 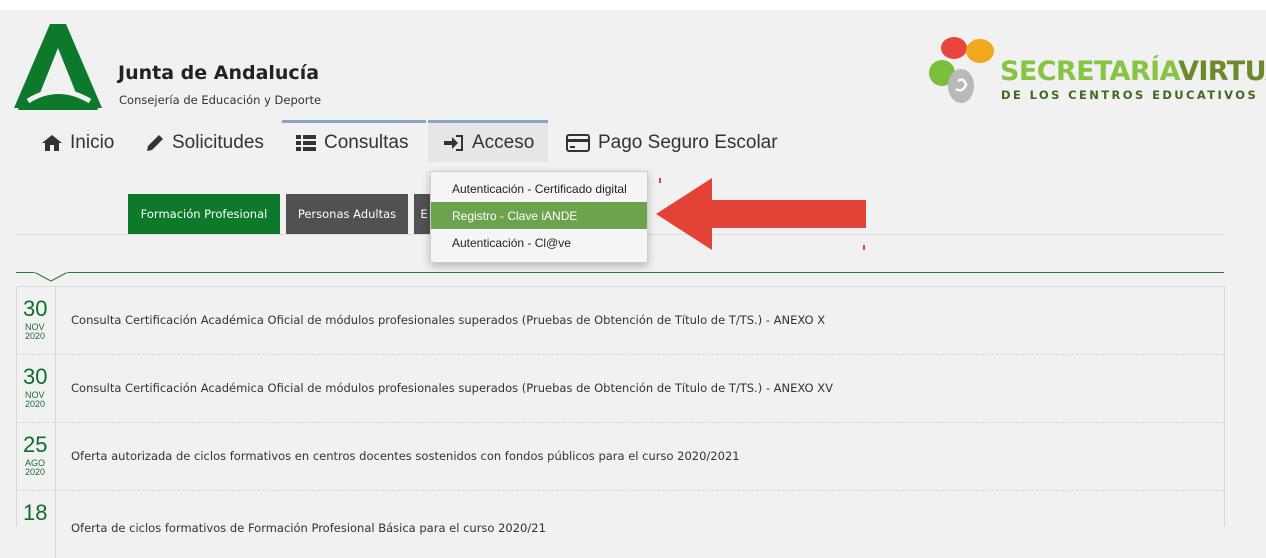 What do you see at coordinates (1089, 71) in the screenshot?
I see `sv-title-part1: SECRETARÍA` at bounding box center [1089, 71].